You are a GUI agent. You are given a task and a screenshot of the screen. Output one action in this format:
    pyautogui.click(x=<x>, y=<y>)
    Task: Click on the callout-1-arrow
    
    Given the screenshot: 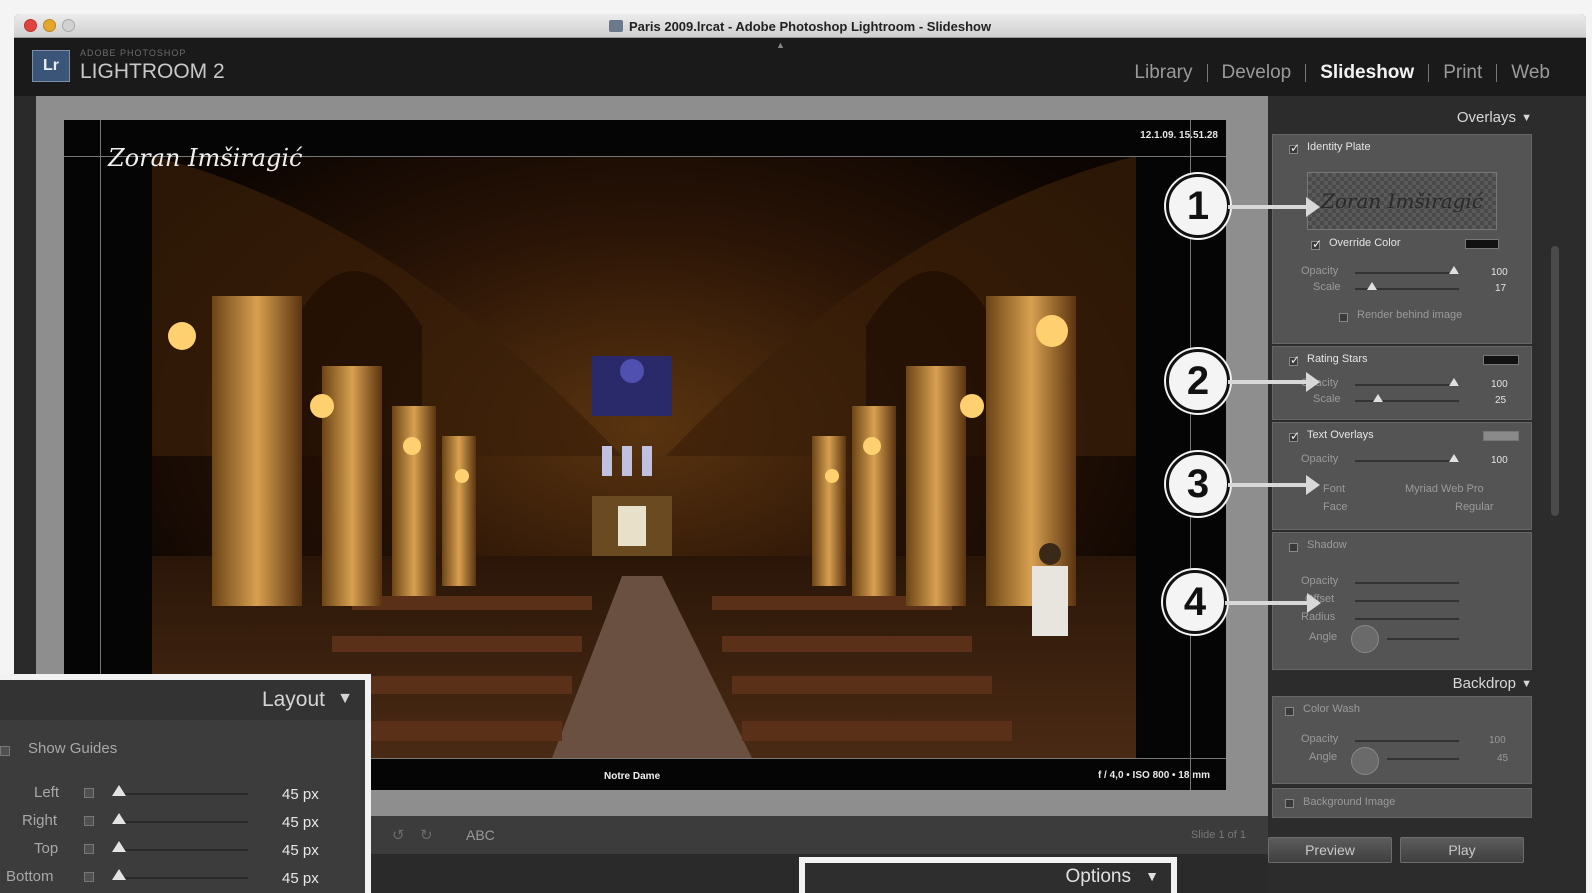 What is the action you would take?
    pyautogui.click(x=1274, y=207)
    